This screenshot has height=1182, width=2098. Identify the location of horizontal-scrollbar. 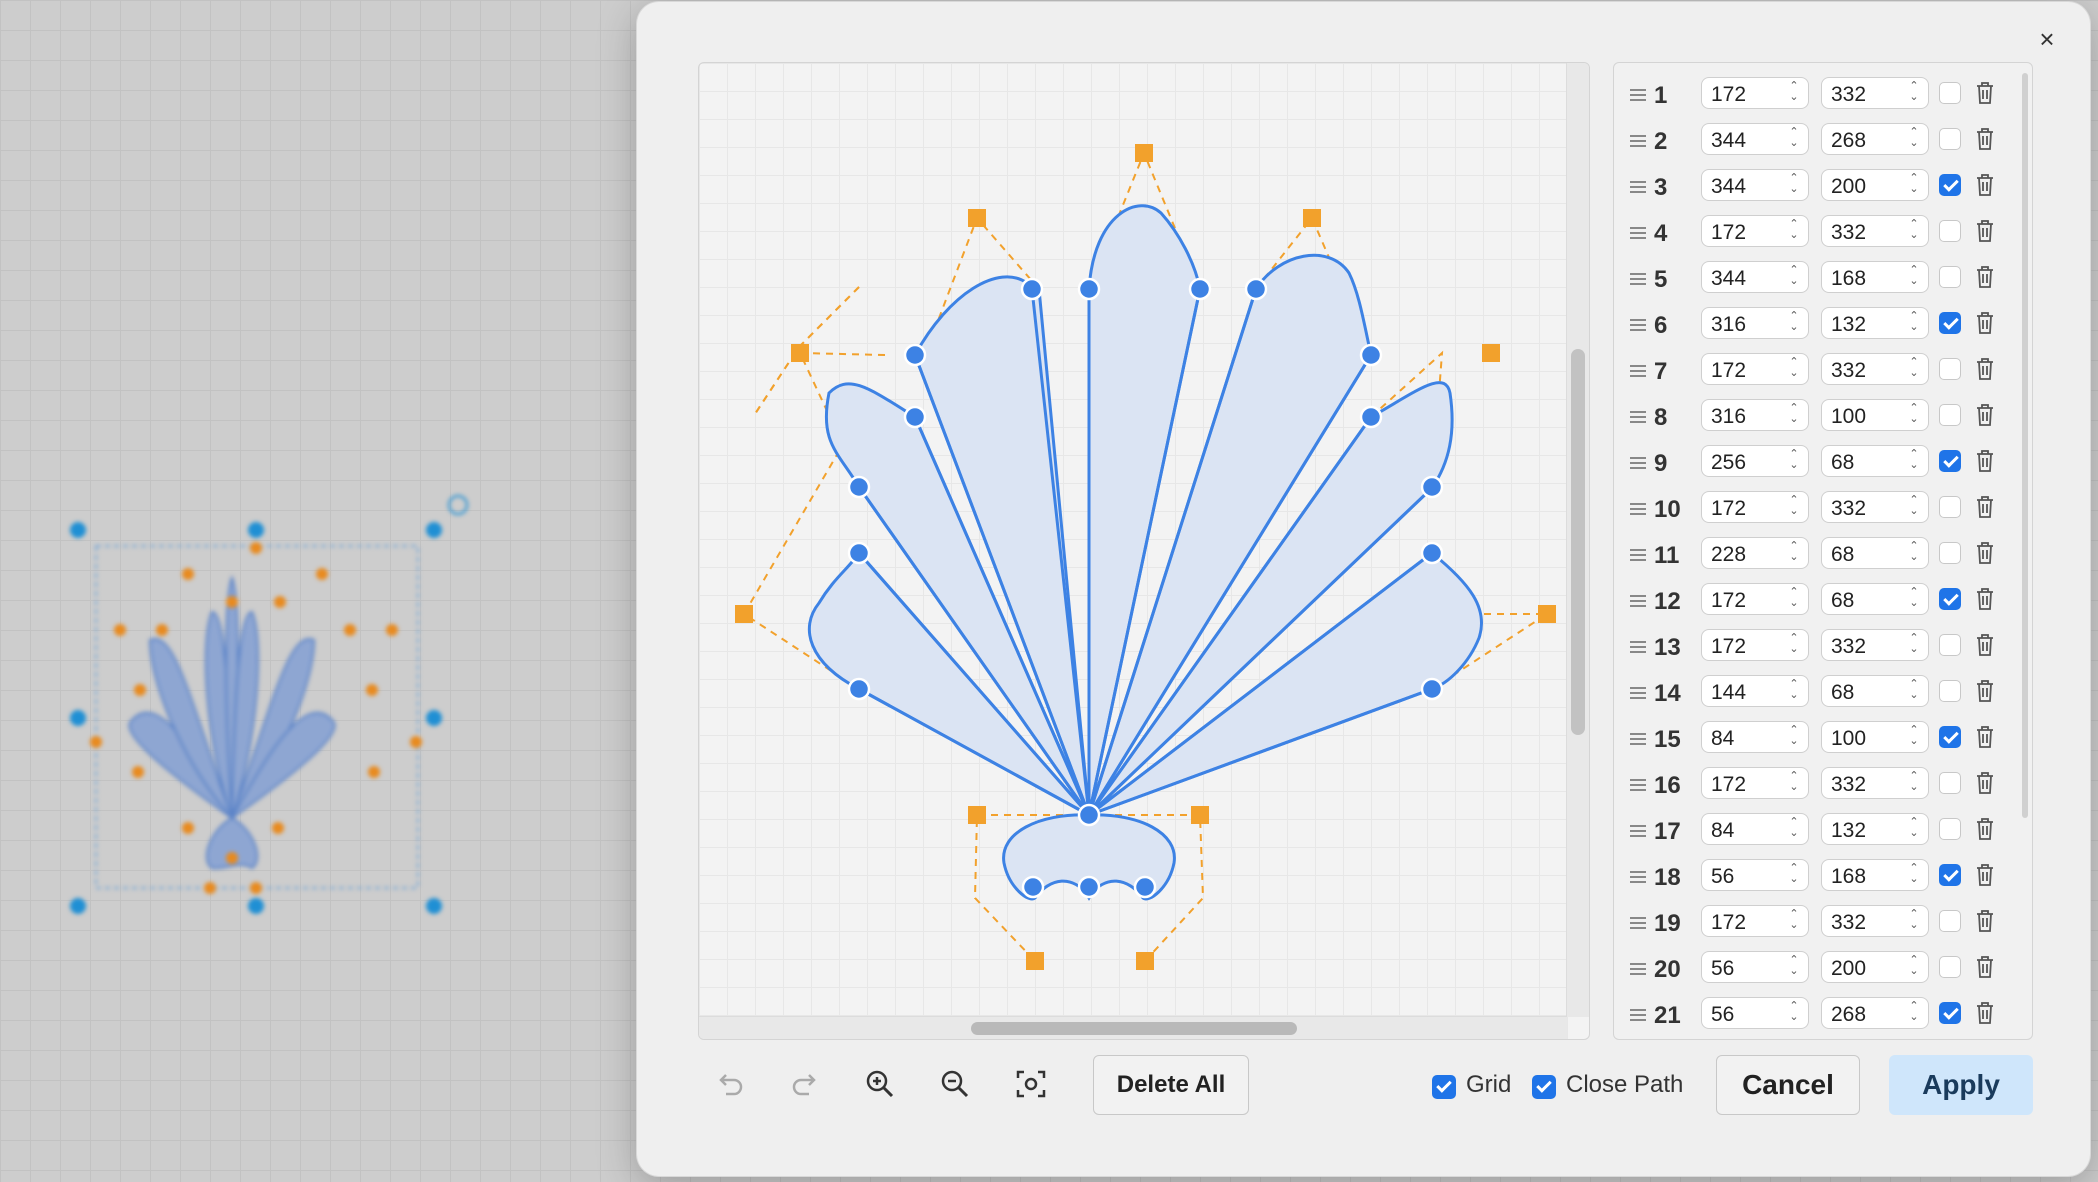
(1133, 1027).